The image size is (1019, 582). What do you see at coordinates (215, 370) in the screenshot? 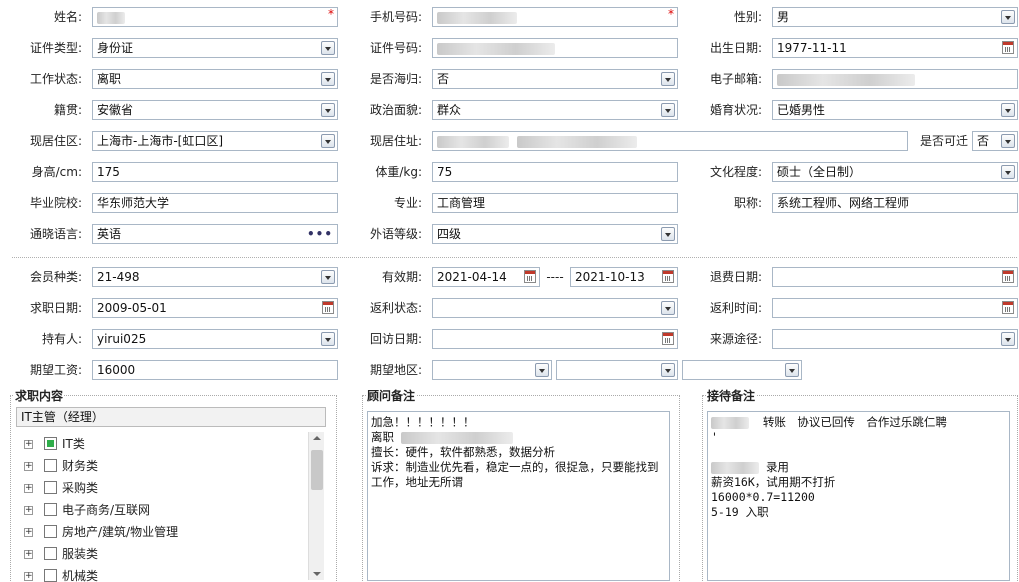
I see `salary-field: 16000` at bounding box center [215, 370].